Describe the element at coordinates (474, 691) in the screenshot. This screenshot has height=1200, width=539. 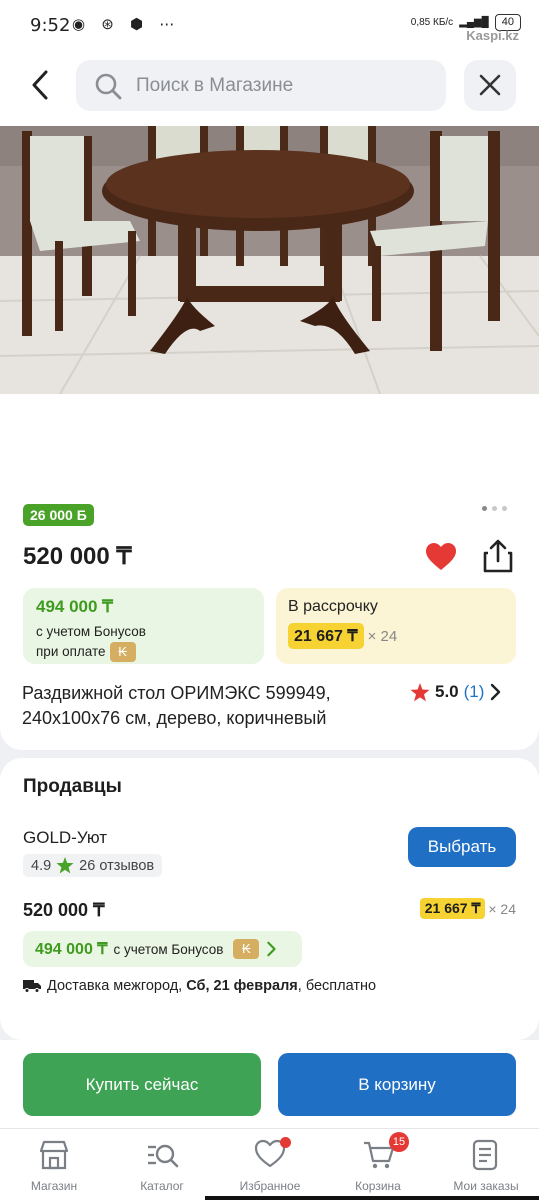
I see `reviews-count: (1)` at that location.